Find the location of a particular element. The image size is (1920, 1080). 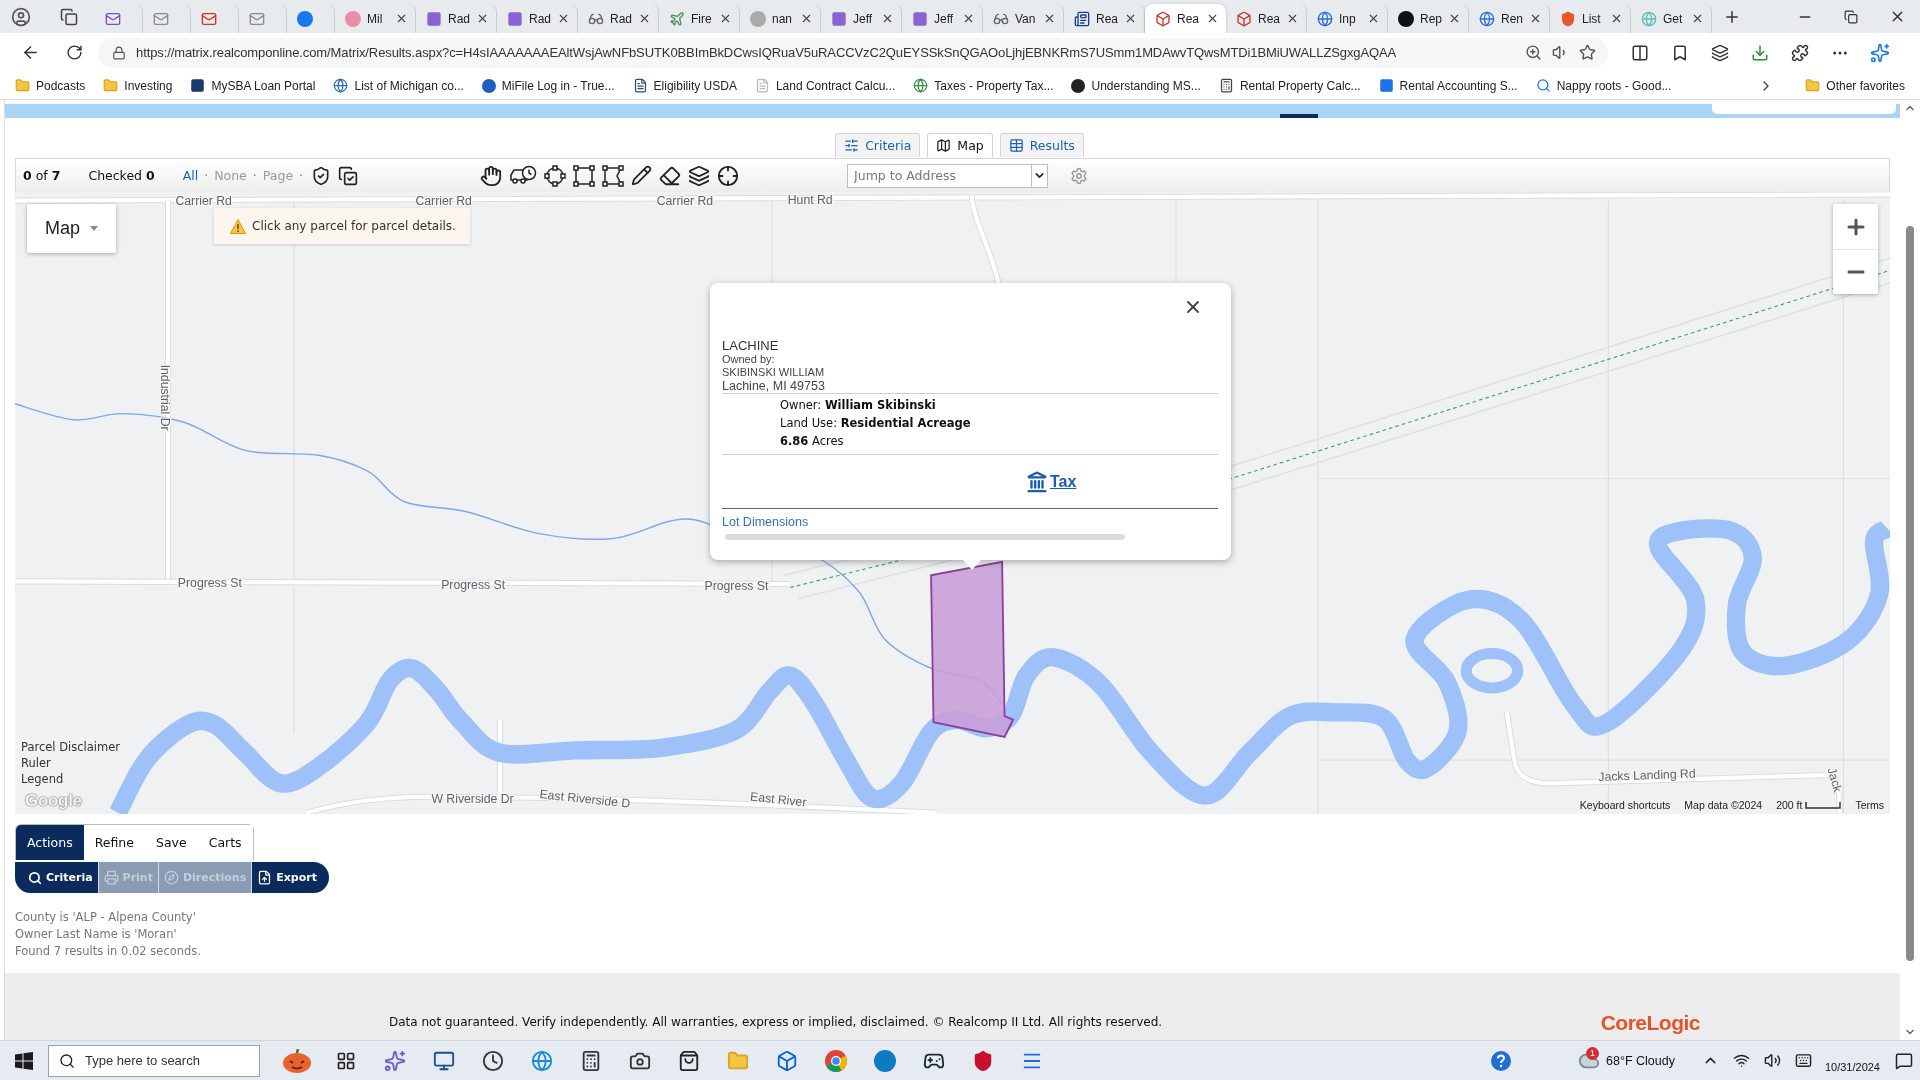

restore-icon is located at coordinates (1851, 16).